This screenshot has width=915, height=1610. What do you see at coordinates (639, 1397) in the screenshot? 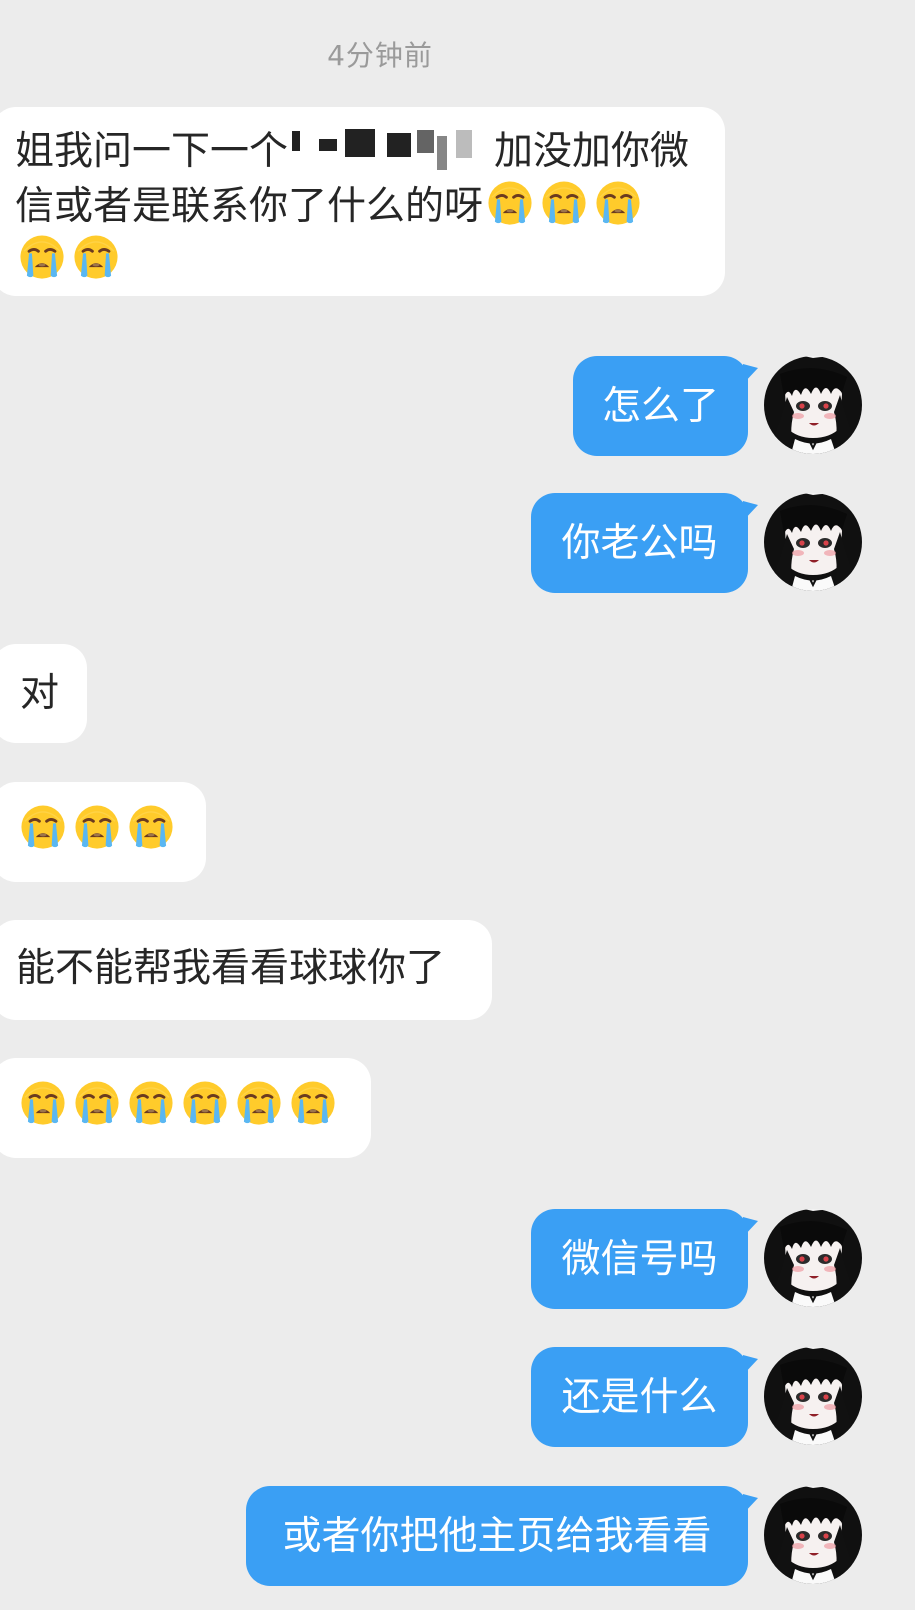
I see `message-text: 还是什么` at bounding box center [639, 1397].